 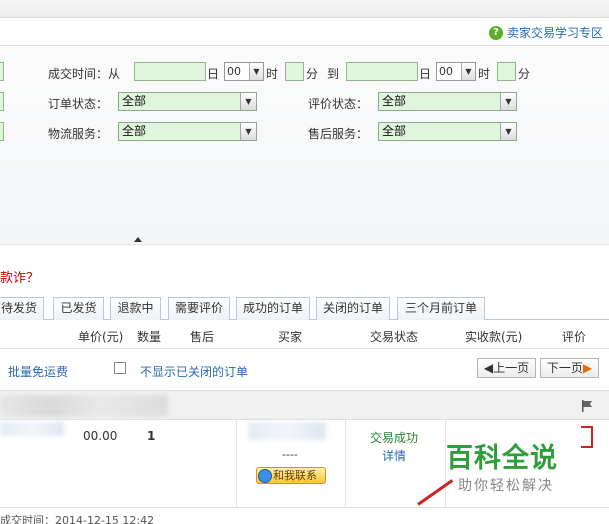 I want to click on order-tabs: 待发货 已发货 退款中 需要评价 成功的订单 关闭的订单 三个月前订单, so click(x=304, y=308).